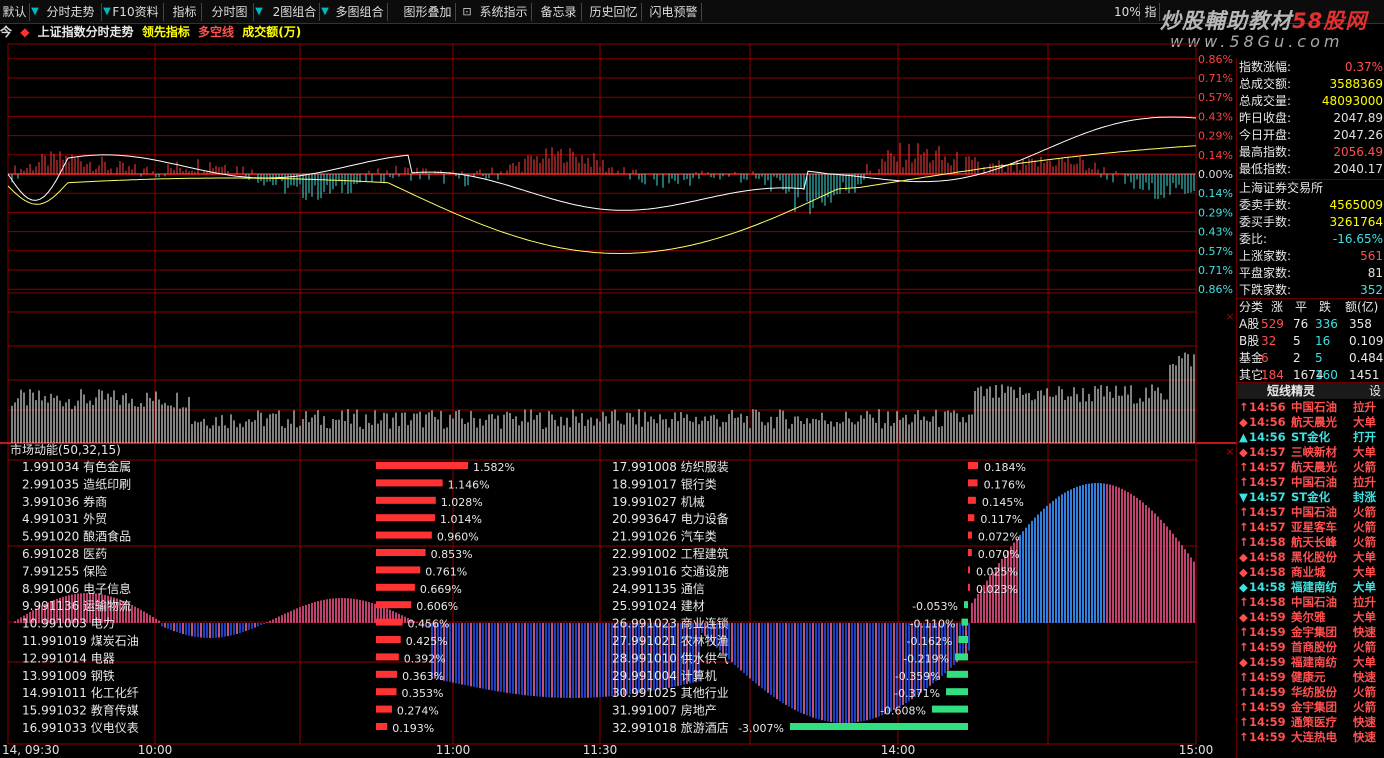 This screenshot has width=1384, height=758. I want to click on ticker-item: ◆ 14:58 商业城 大单, so click(1310, 572).